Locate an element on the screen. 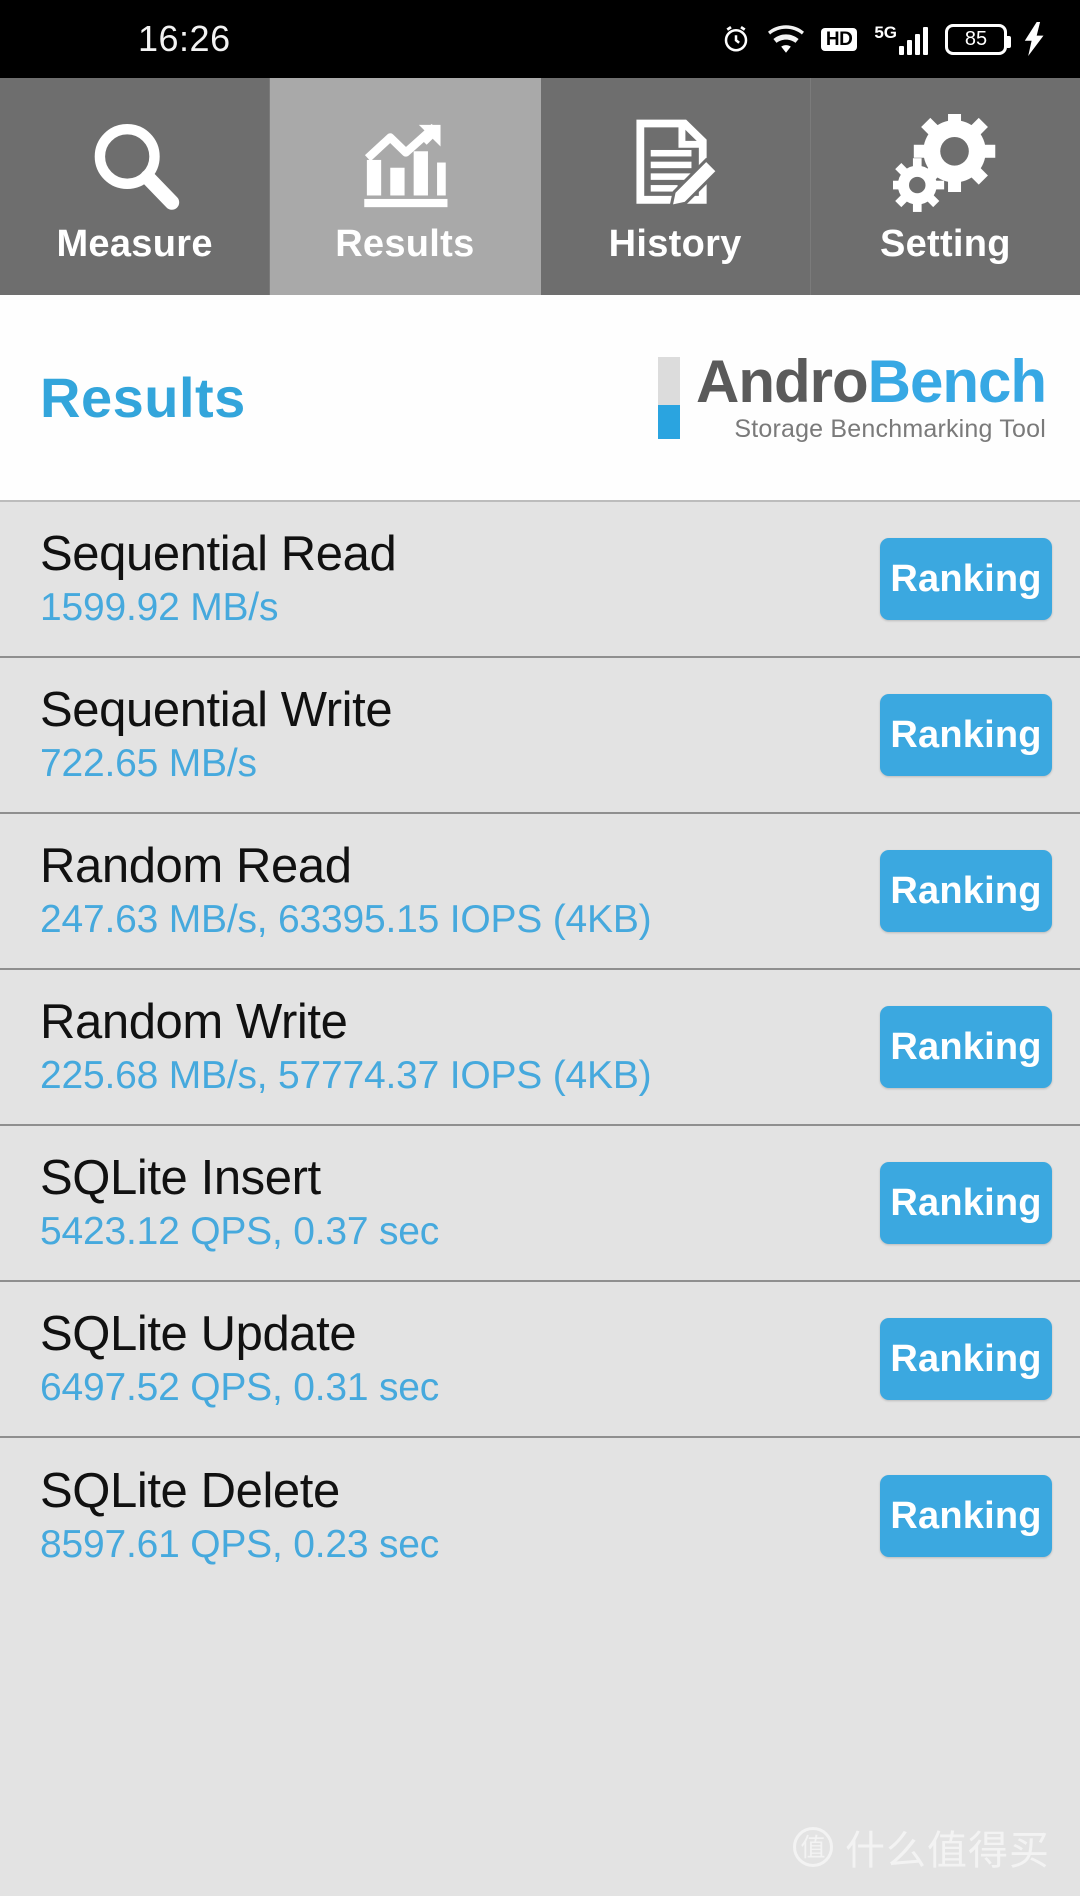 The image size is (1080, 1896). battery-percent-label: 85 is located at coordinates (976, 39).